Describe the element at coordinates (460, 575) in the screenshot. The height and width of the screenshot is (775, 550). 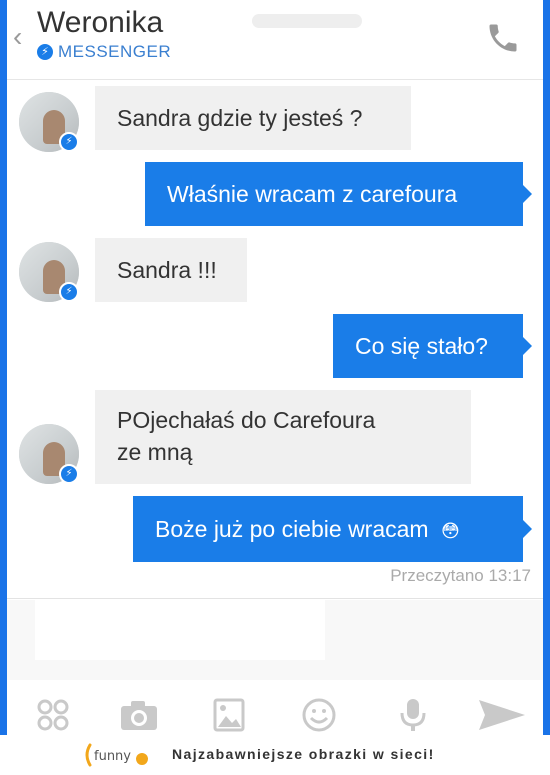
I see `read-receipt: Przeczytano 13:17` at that location.